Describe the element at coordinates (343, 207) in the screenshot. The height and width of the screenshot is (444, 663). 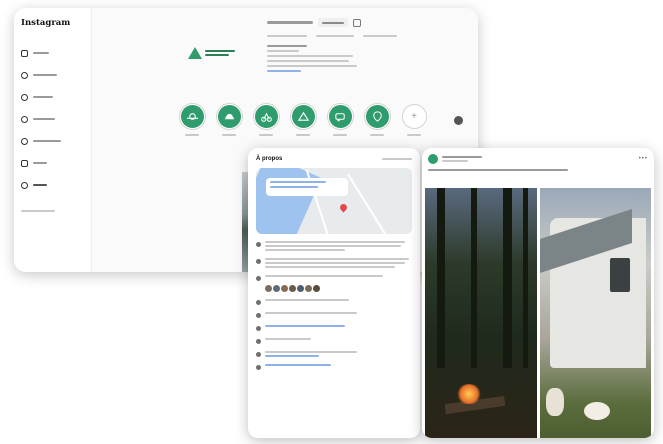
I see `map-pin-icon` at that location.